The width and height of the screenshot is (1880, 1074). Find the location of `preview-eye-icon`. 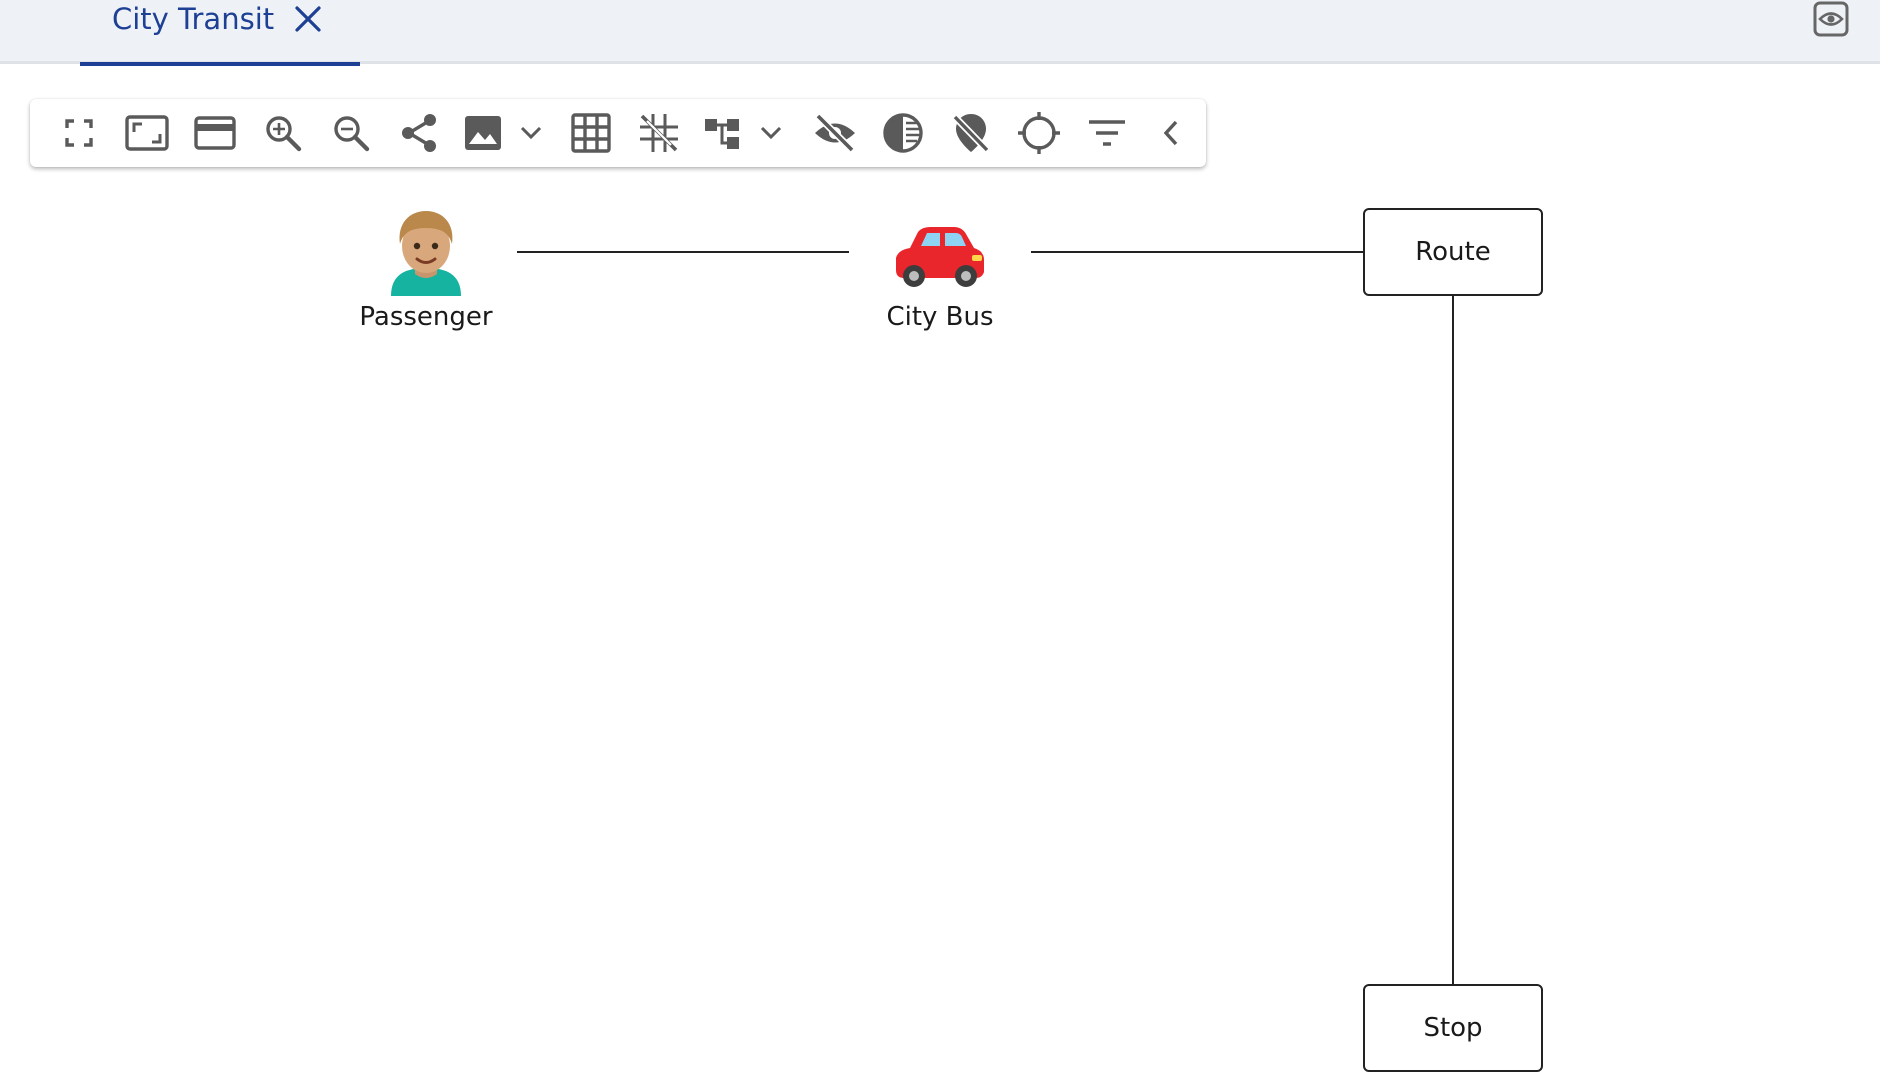

preview-eye-icon is located at coordinates (1831, 19).